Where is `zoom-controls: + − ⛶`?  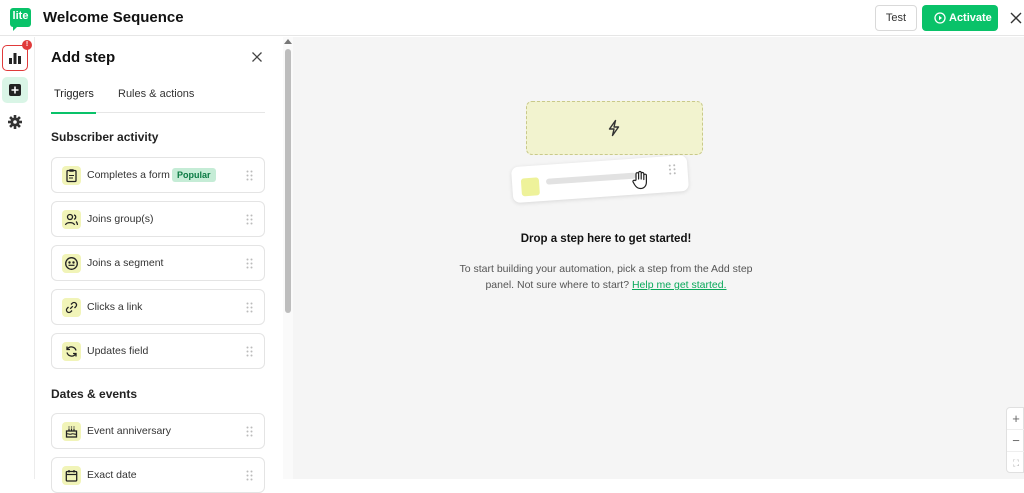
zoom-controls: + − ⛶ is located at coordinates (1015, 440).